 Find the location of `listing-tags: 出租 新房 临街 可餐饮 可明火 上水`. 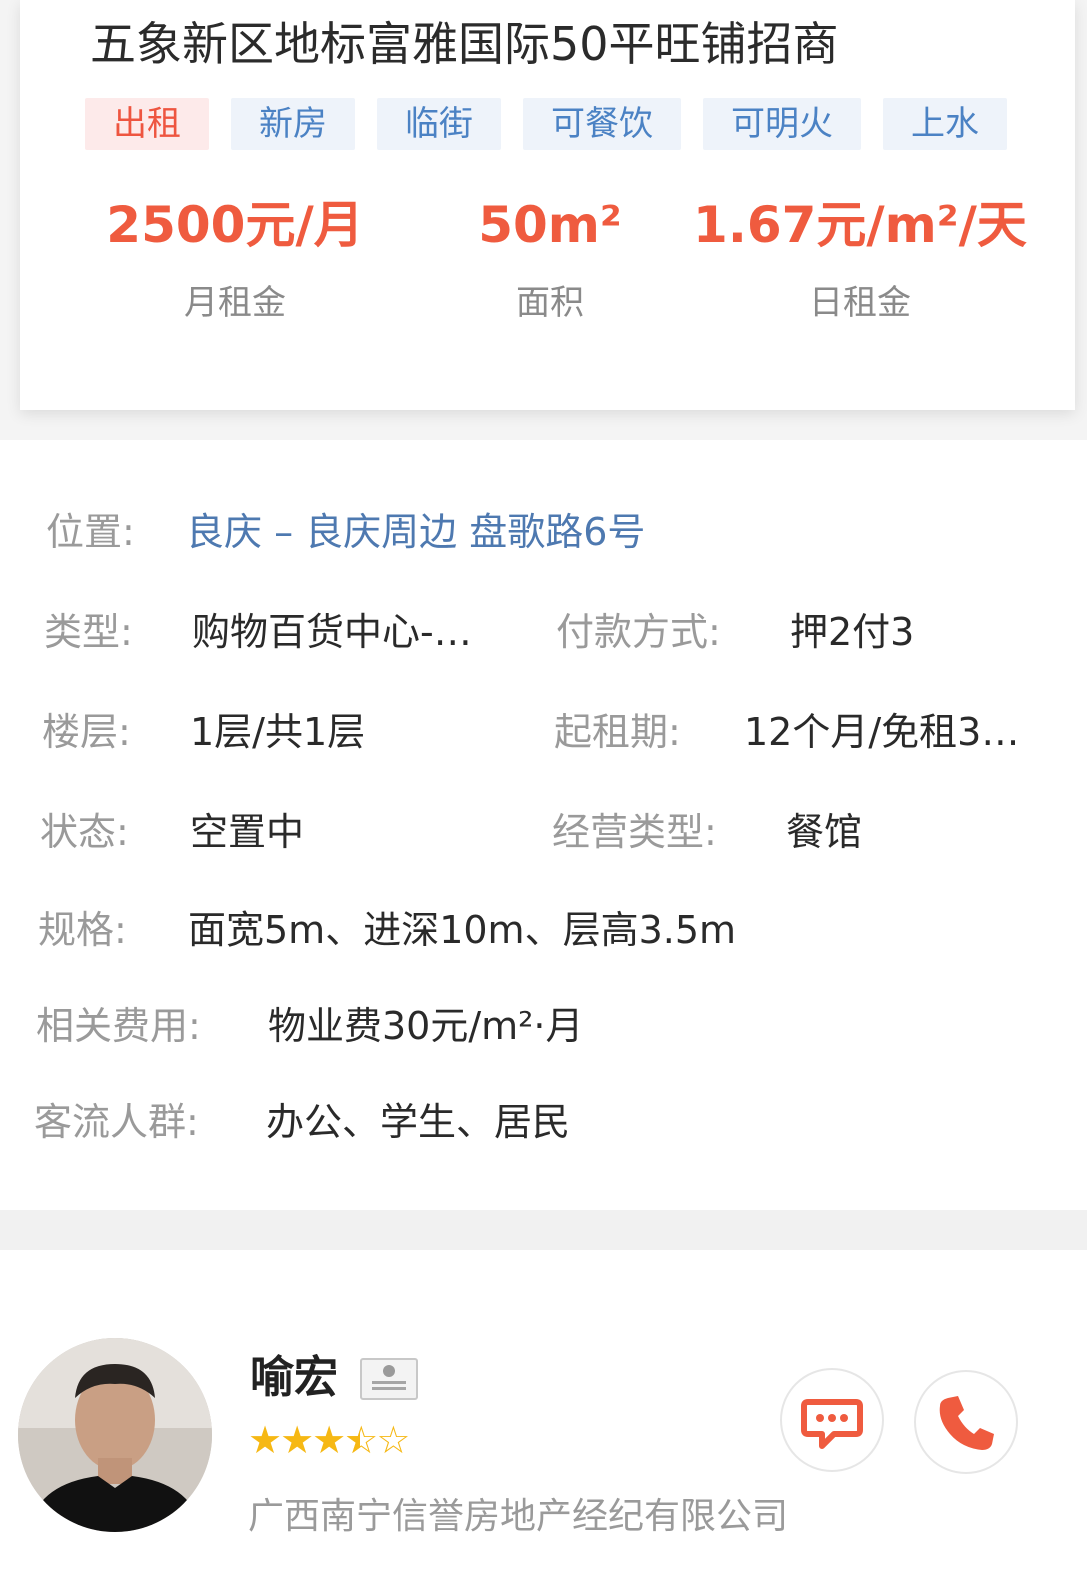

listing-tags: 出租 新房 临街 可餐饮 可明火 上水 is located at coordinates (575, 130).